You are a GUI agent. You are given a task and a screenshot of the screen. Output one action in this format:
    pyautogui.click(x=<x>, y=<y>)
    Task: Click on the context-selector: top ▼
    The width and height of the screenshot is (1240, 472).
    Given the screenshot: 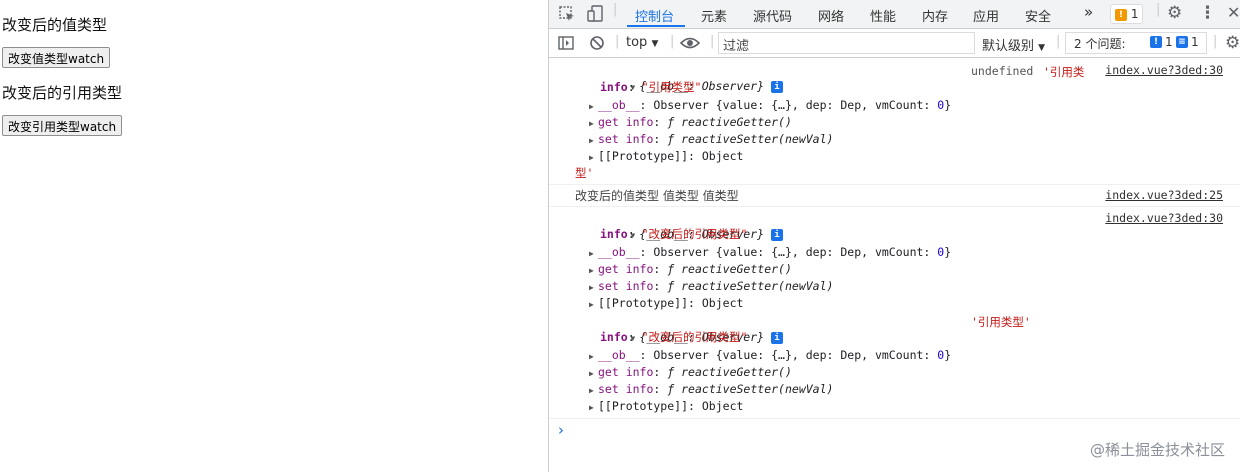 What is the action you would take?
    pyautogui.click(x=642, y=42)
    